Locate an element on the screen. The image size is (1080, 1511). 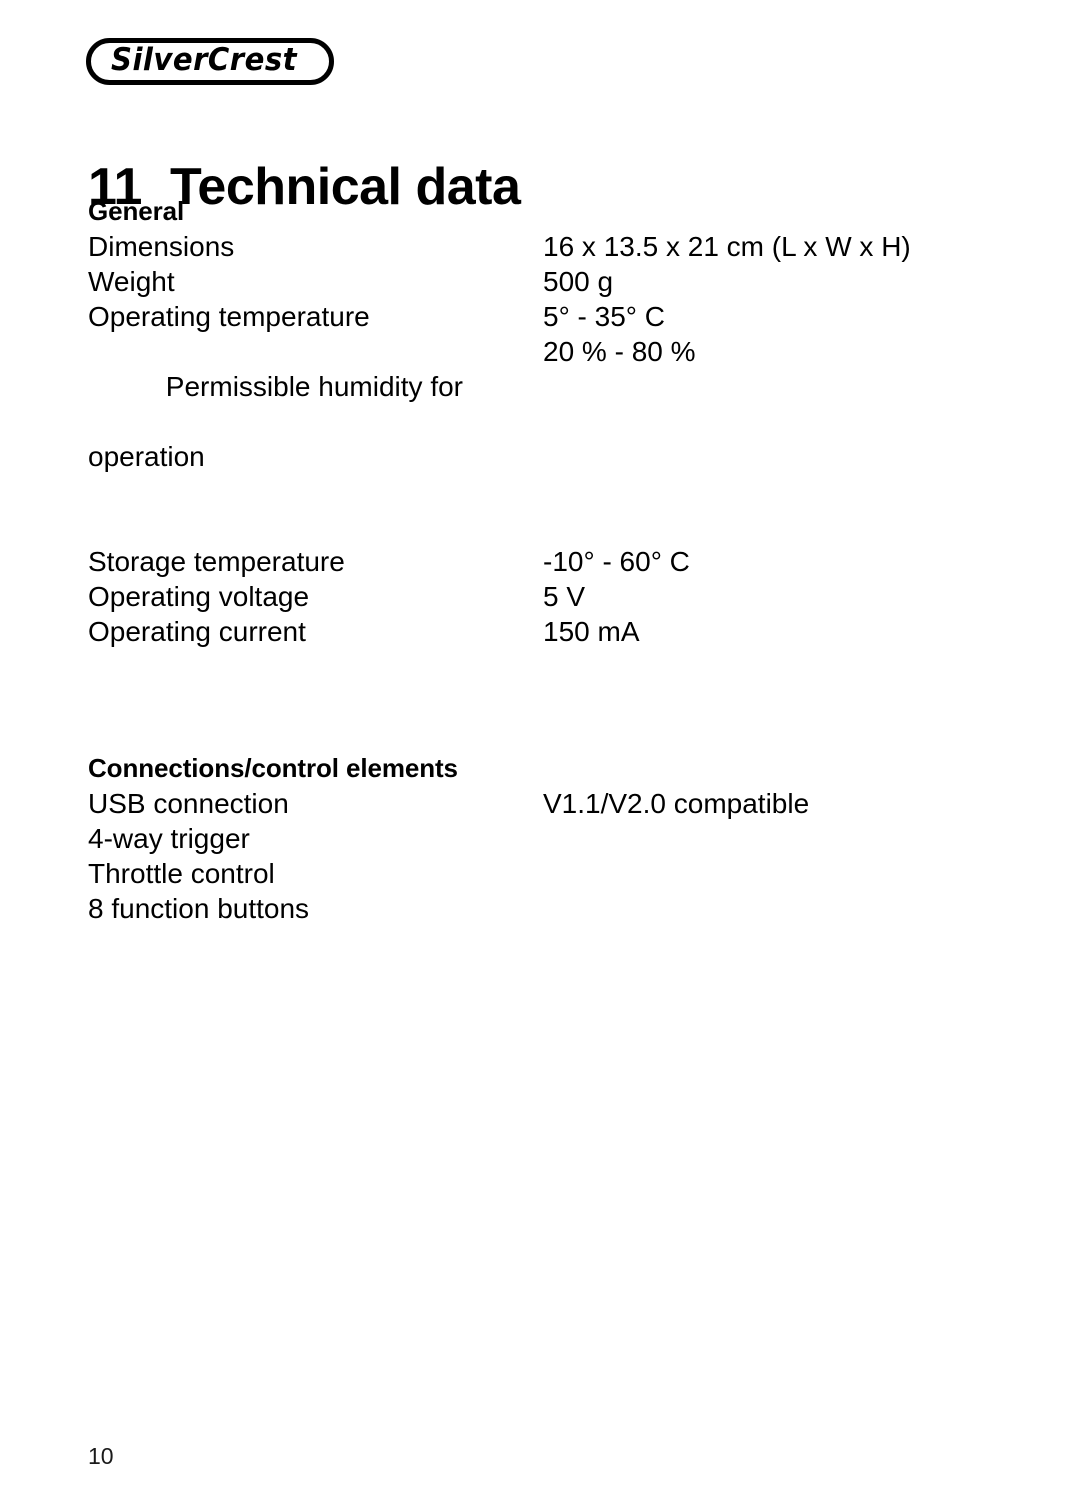
spec-value: 16 x 13.5 x 21 cm (L x W x H) is located at coordinates (727, 246).